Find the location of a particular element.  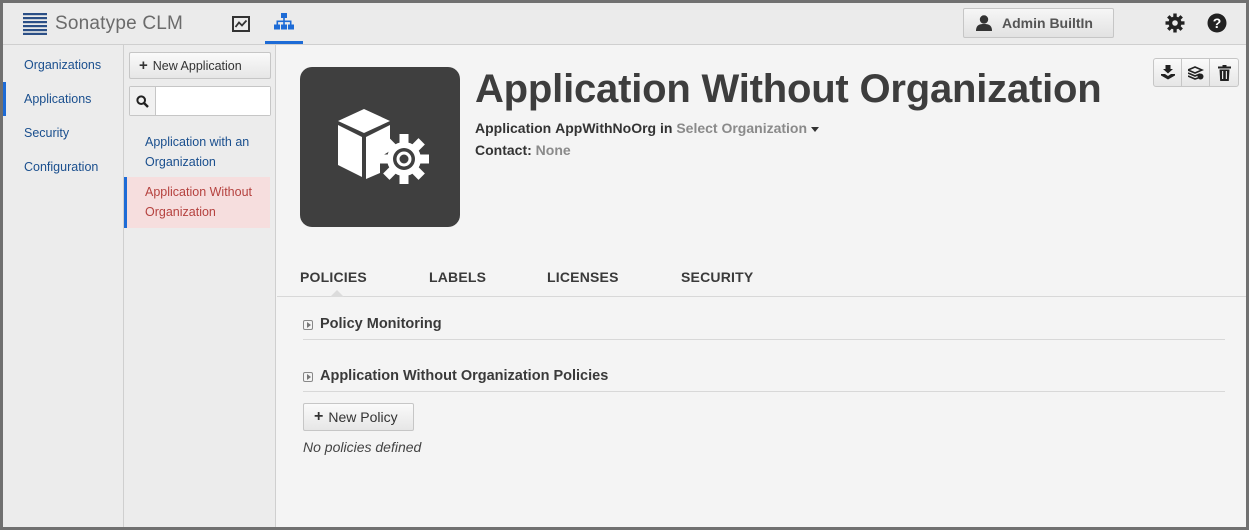

hierarchy-icon is located at coordinates (284, 21).